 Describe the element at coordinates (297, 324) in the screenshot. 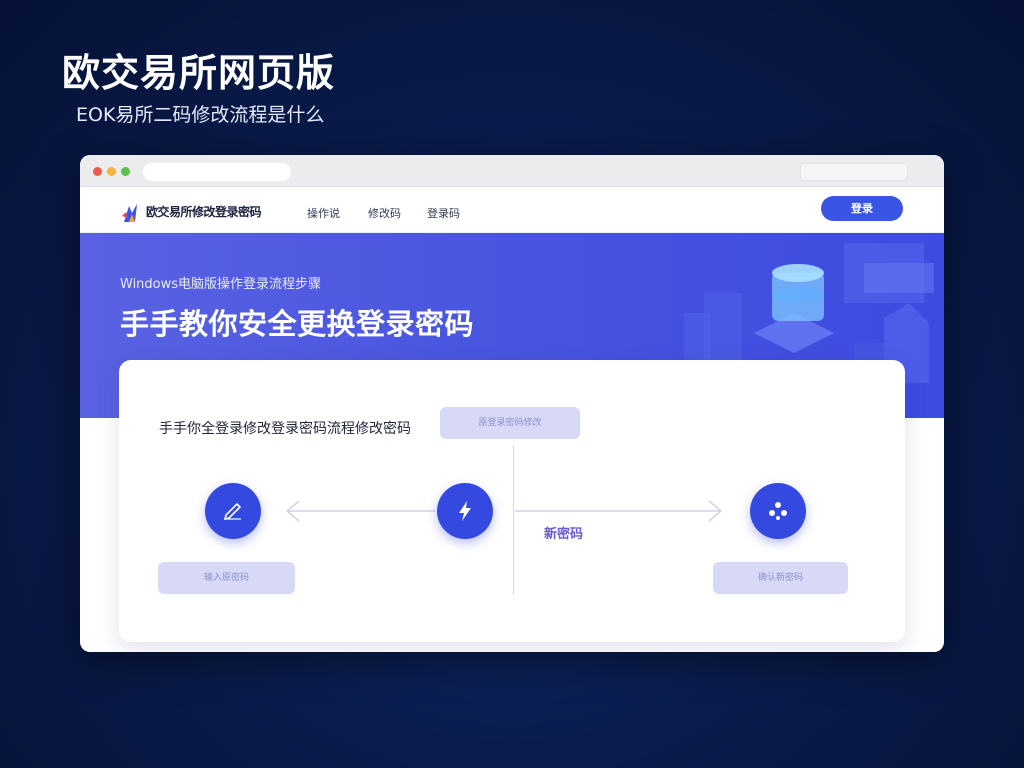

I see `hero-title: 手手教你安全更换登录密码` at that location.